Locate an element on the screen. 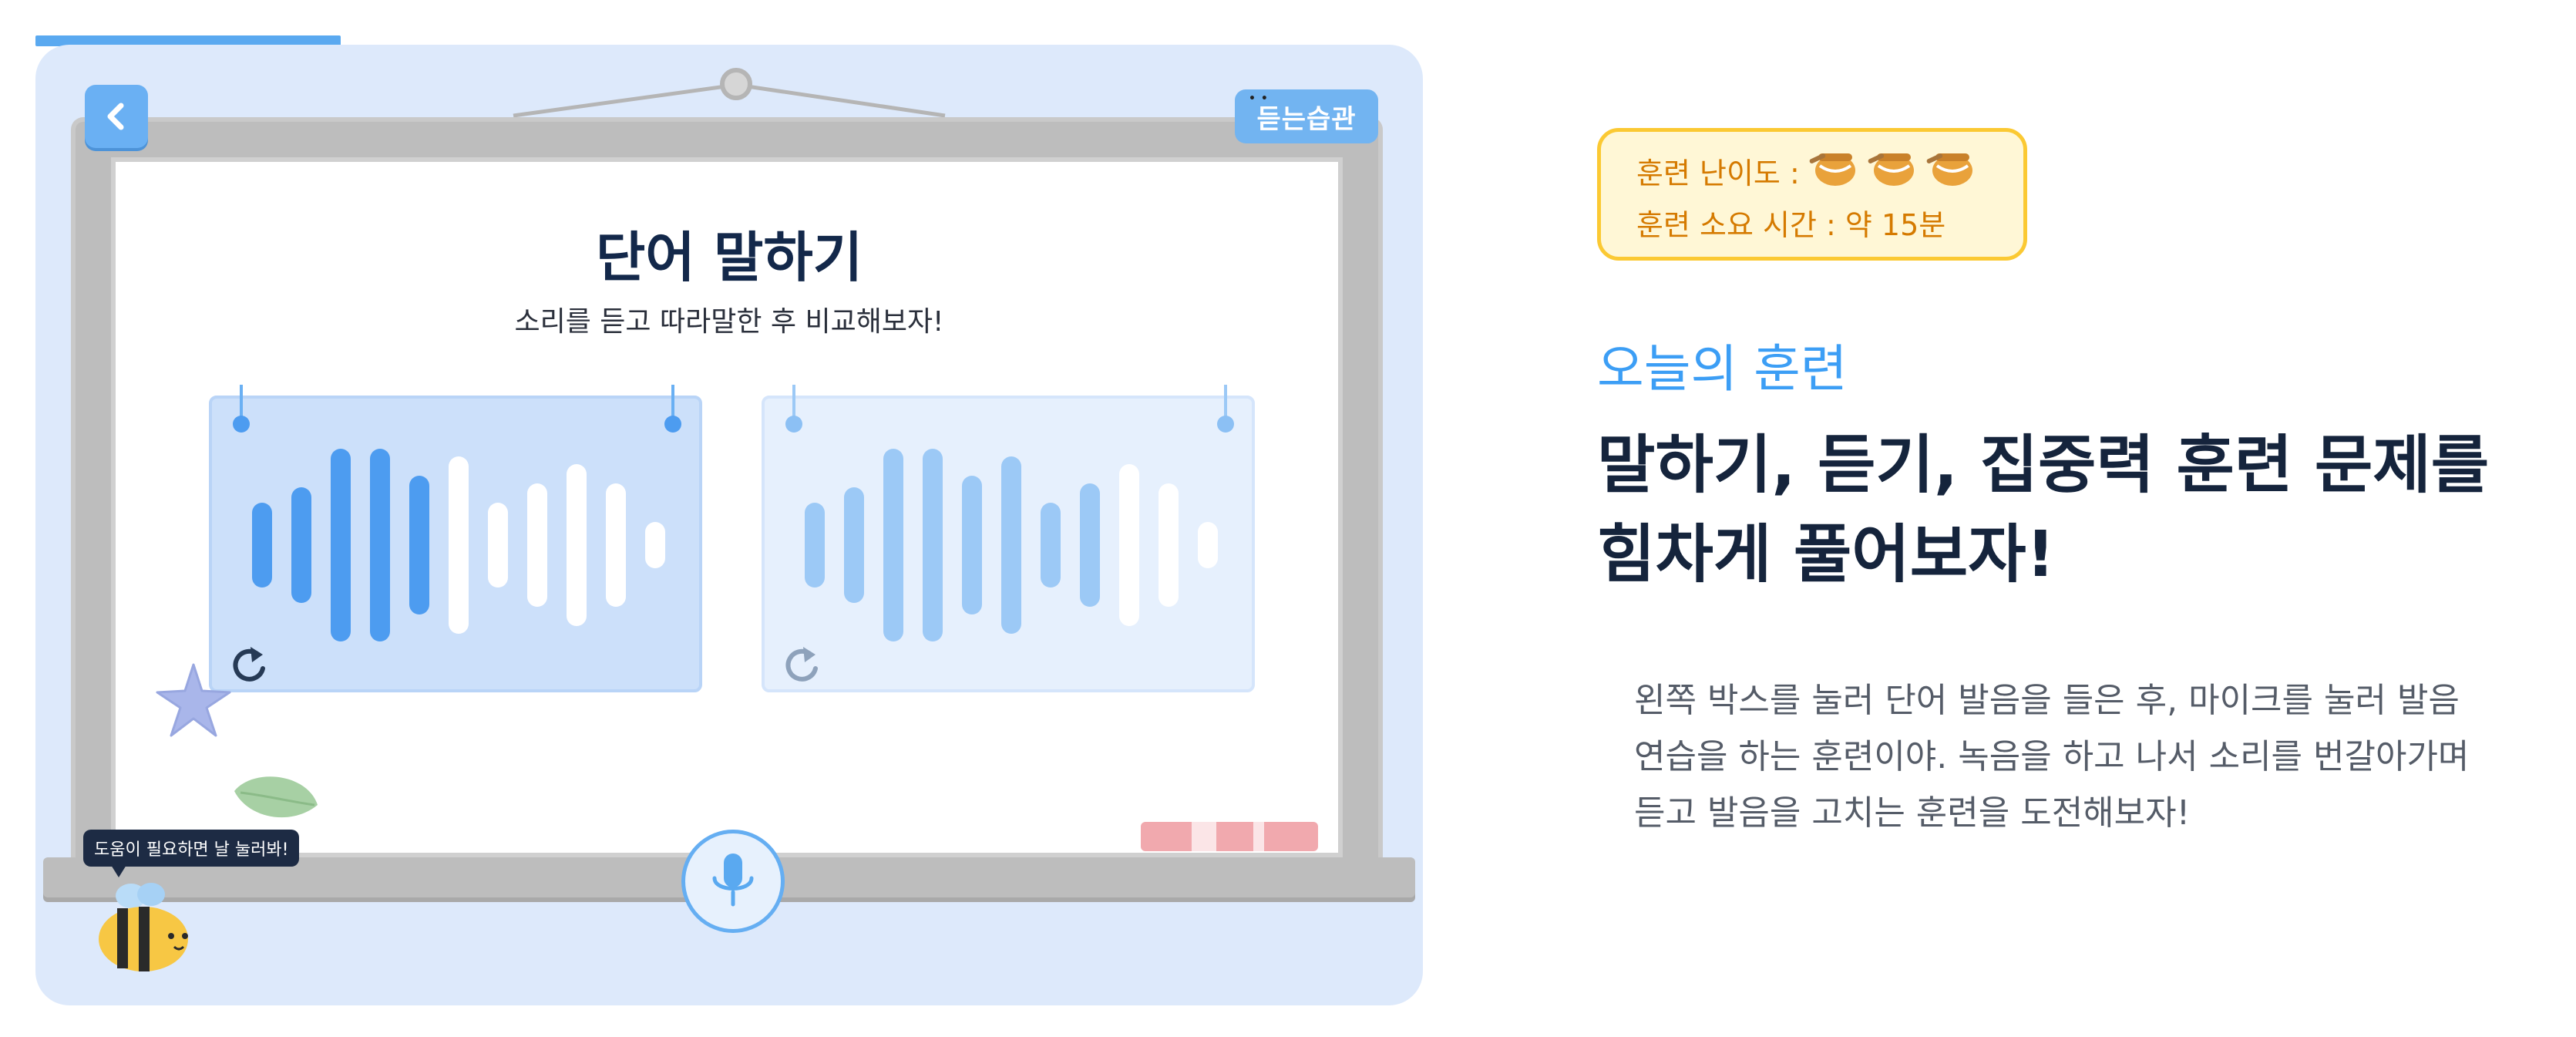  app-logo: • • 듣는습관 is located at coordinates (1306, 116).